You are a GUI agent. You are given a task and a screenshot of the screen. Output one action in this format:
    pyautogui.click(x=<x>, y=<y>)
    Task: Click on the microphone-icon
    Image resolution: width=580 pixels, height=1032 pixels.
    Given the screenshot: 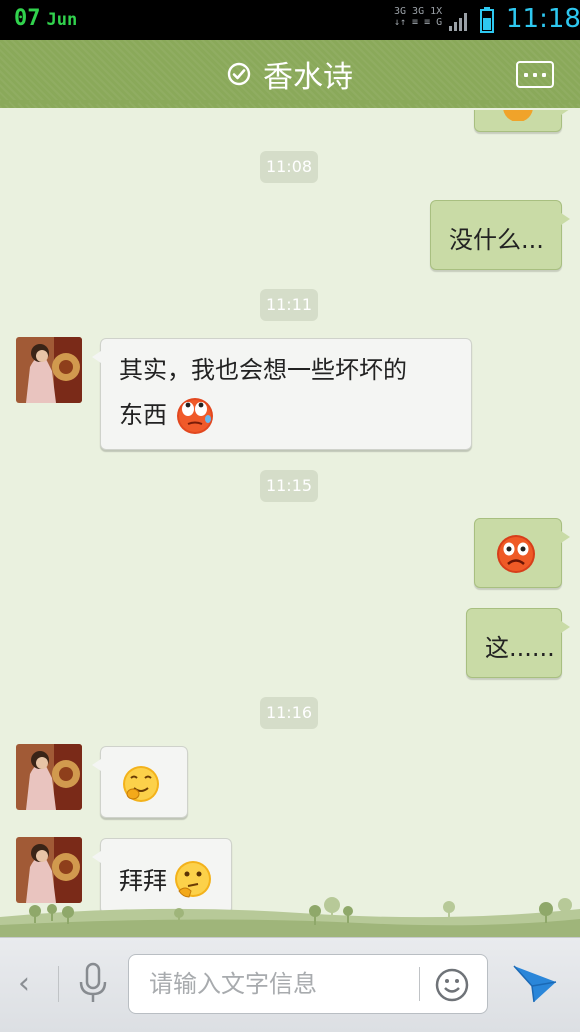 What is the action you would take?
    pyautogui.click(x=93, y=983)
    